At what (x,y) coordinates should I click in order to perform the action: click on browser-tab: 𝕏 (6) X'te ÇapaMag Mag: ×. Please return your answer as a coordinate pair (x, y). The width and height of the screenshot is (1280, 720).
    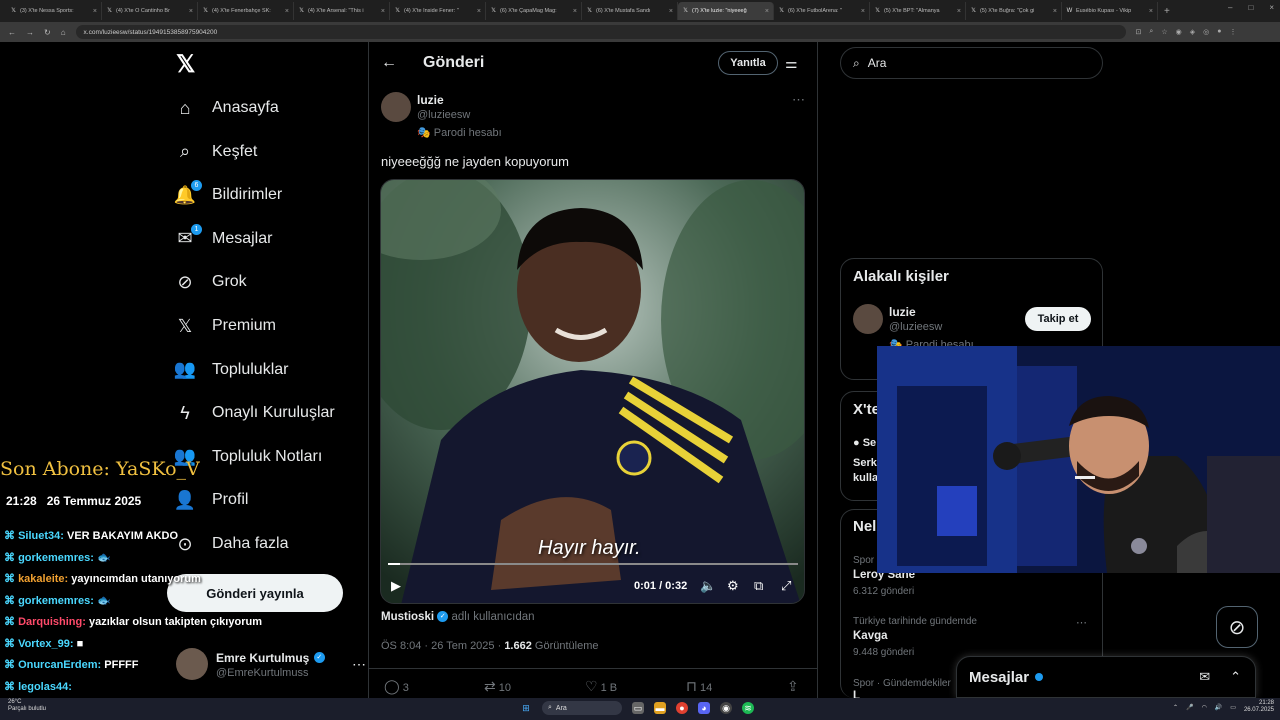
    Looking at the image, I should click on (534, 11).